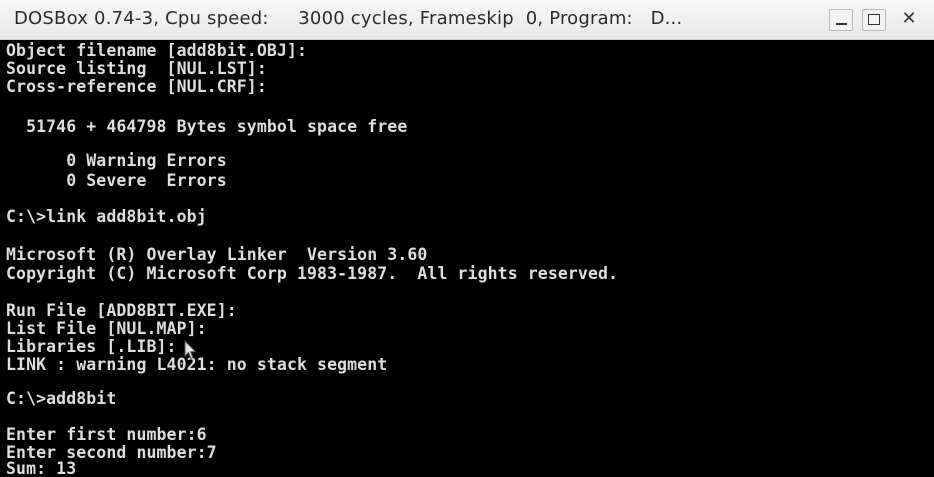  Describe the element at coordinates (207, 126) in the screenshot. I see `console-line: 51746 + 464798 Bytes symbol space free` at that location.